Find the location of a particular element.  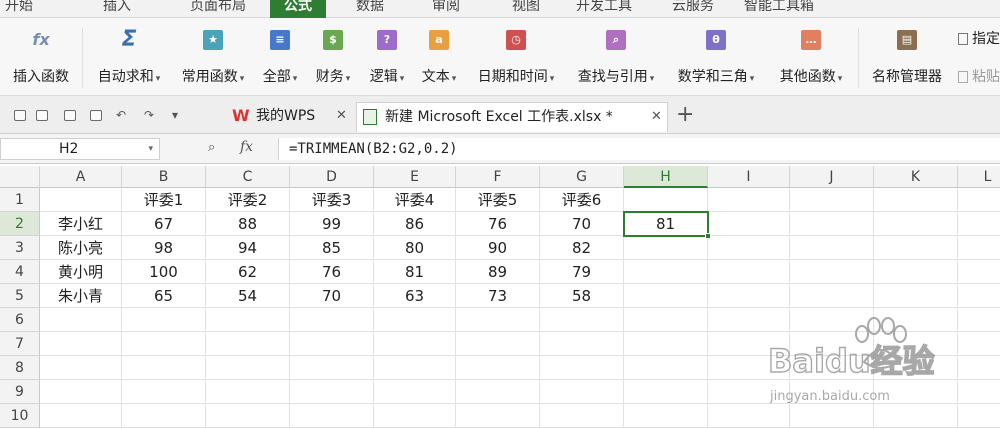

menu-tab: 开发工具 is located at coordinates (604, 9).